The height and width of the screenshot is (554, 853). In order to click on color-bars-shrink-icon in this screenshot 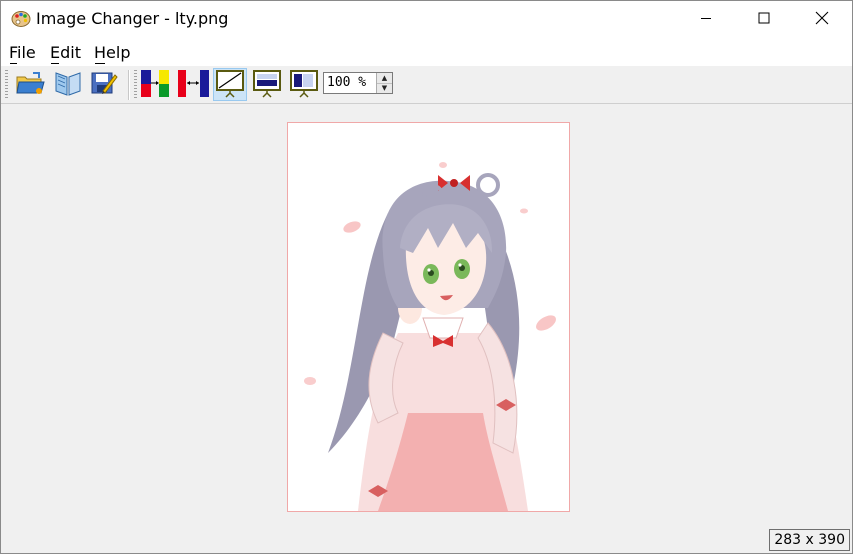, I will do `click(193, 85)`.